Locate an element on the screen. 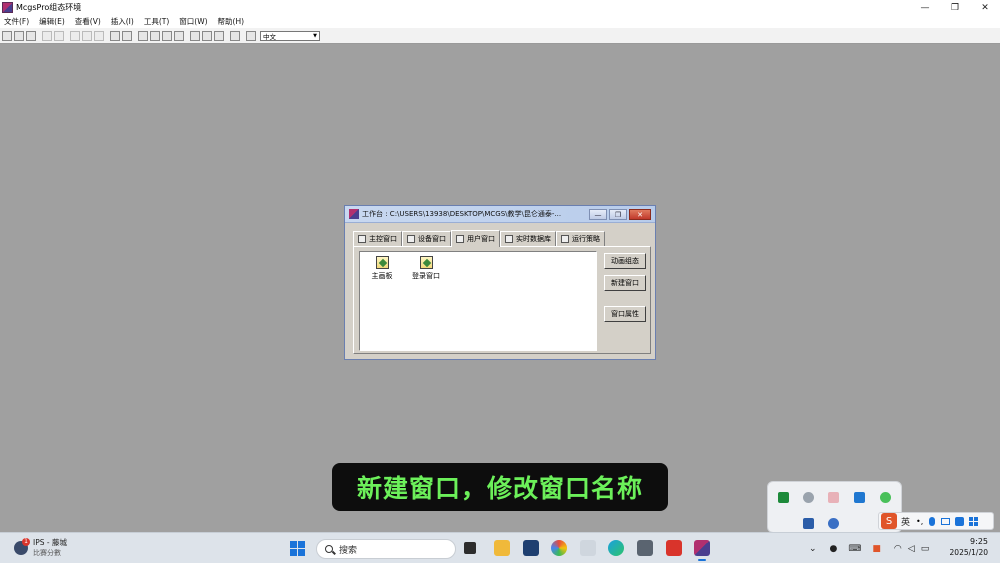 This screenshot has height=563, width=1000. workbench-logo-icon is located at coordinates (354, 214).